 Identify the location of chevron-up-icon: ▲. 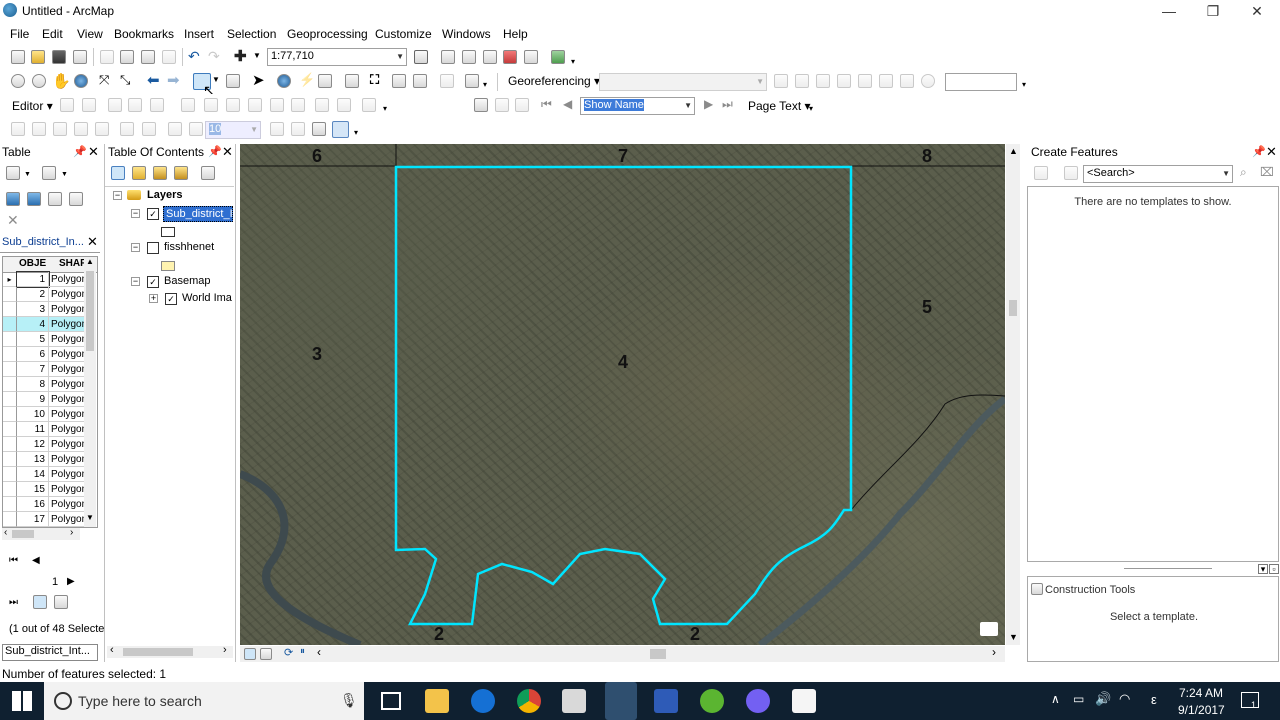
(90, 261).